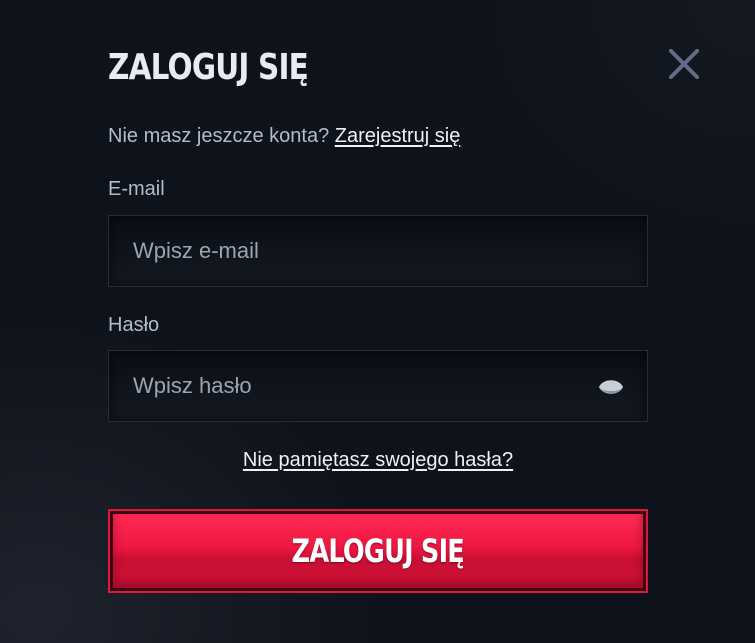  I want to click on email-input, so click(378, 251).